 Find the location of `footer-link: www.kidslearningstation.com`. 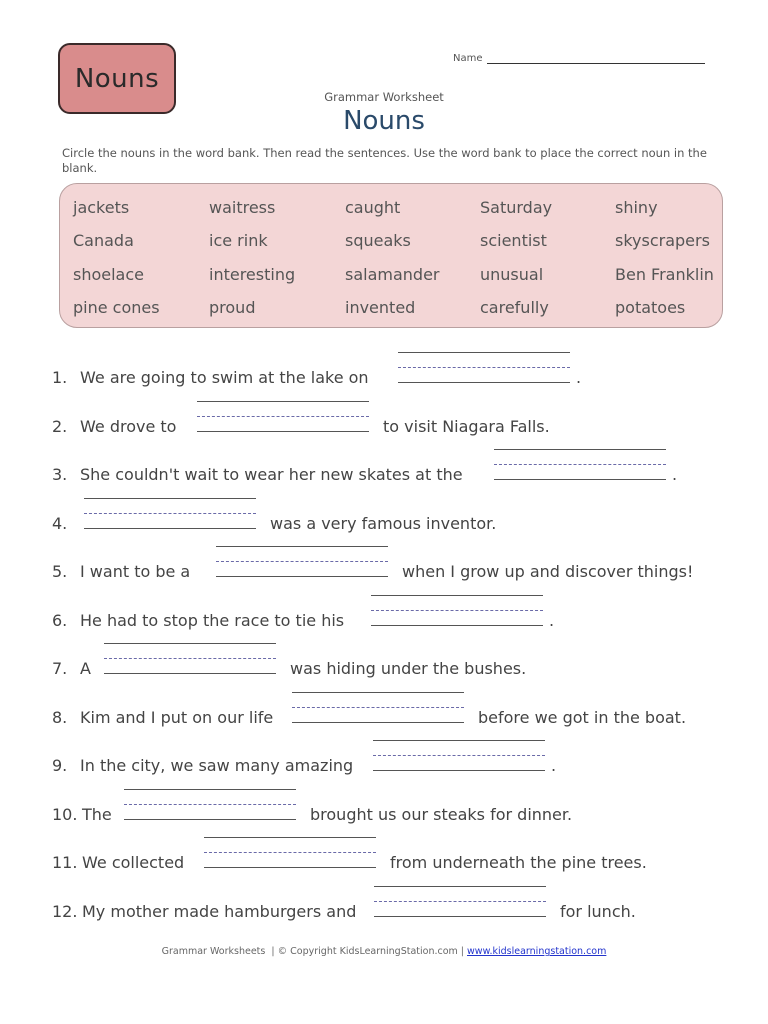

footer-link: www.kidslearningstation.com is located at coordinates (536, 951).